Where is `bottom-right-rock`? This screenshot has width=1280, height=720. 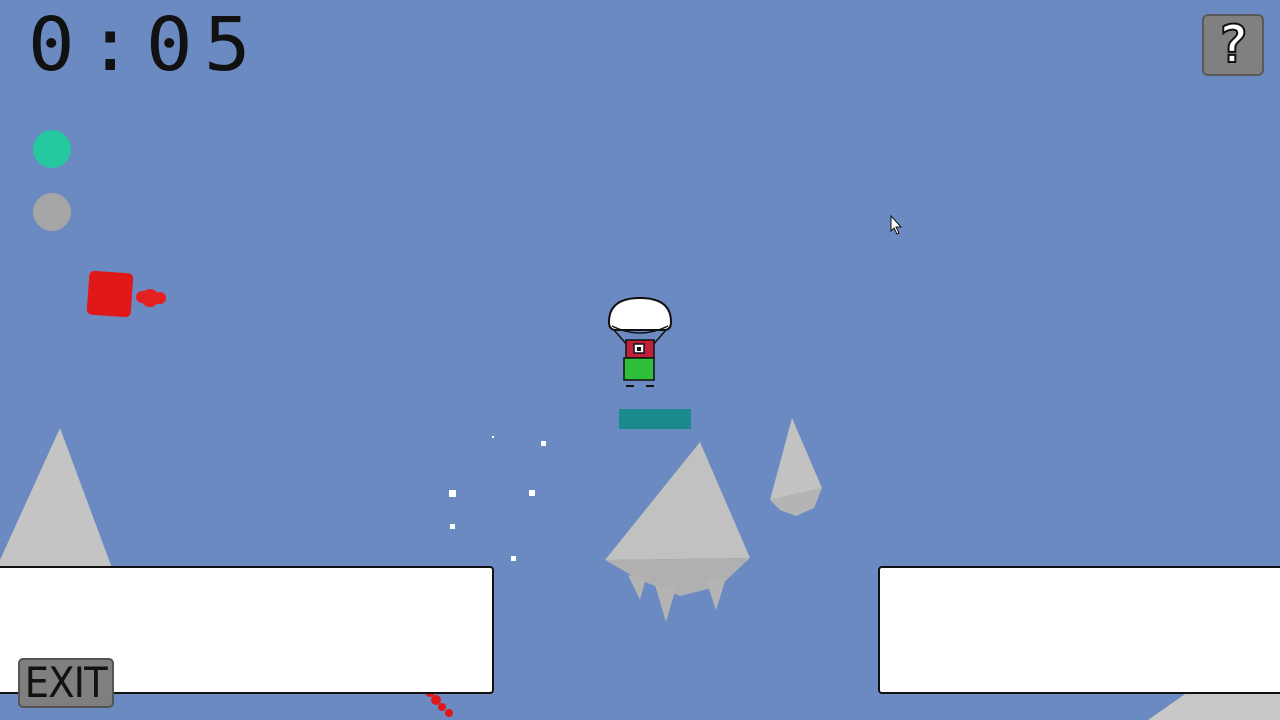
bottom-right-rock is located at coordinates (1214, 706).